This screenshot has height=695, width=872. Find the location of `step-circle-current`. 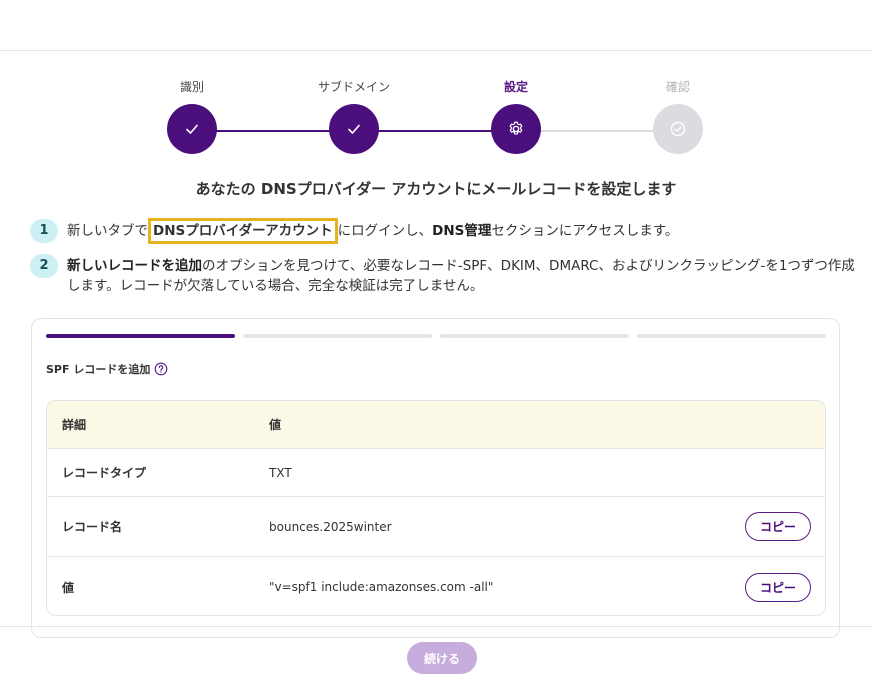

step-circle-current is located at coordinates (516, 129).